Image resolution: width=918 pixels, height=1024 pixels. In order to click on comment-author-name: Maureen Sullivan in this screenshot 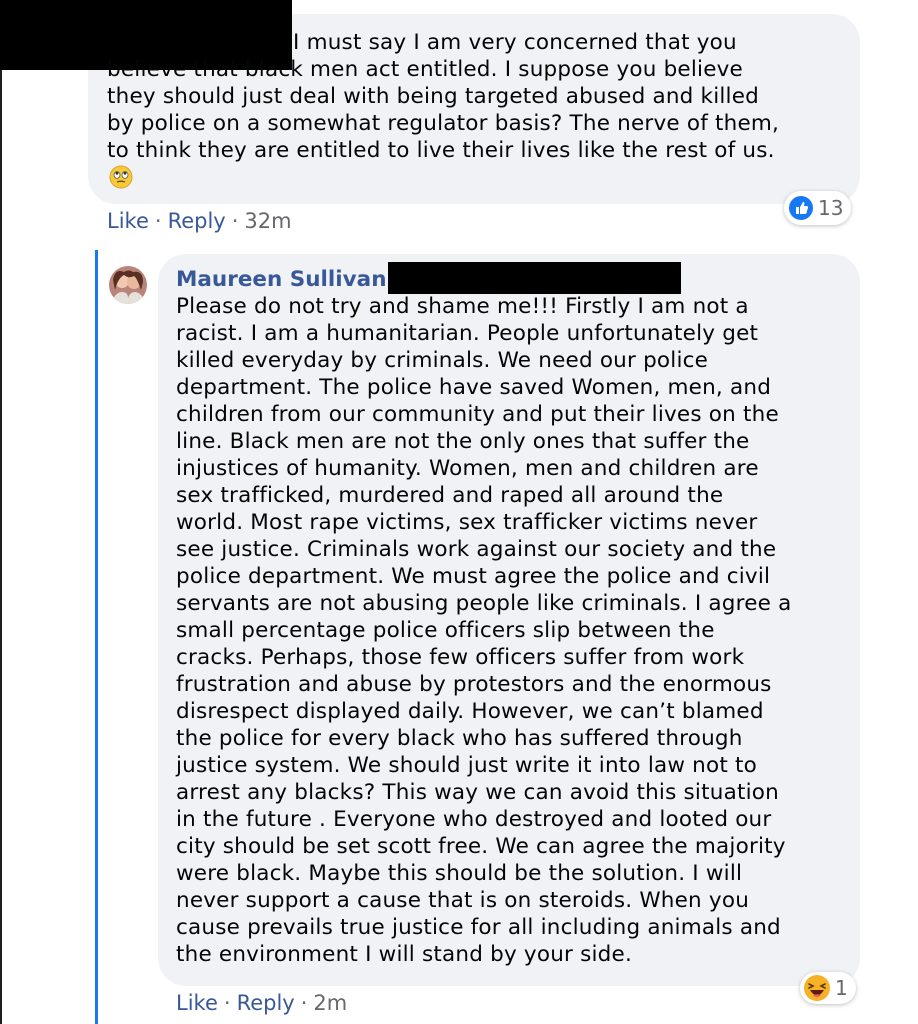, I will do `click(281, 279)`.